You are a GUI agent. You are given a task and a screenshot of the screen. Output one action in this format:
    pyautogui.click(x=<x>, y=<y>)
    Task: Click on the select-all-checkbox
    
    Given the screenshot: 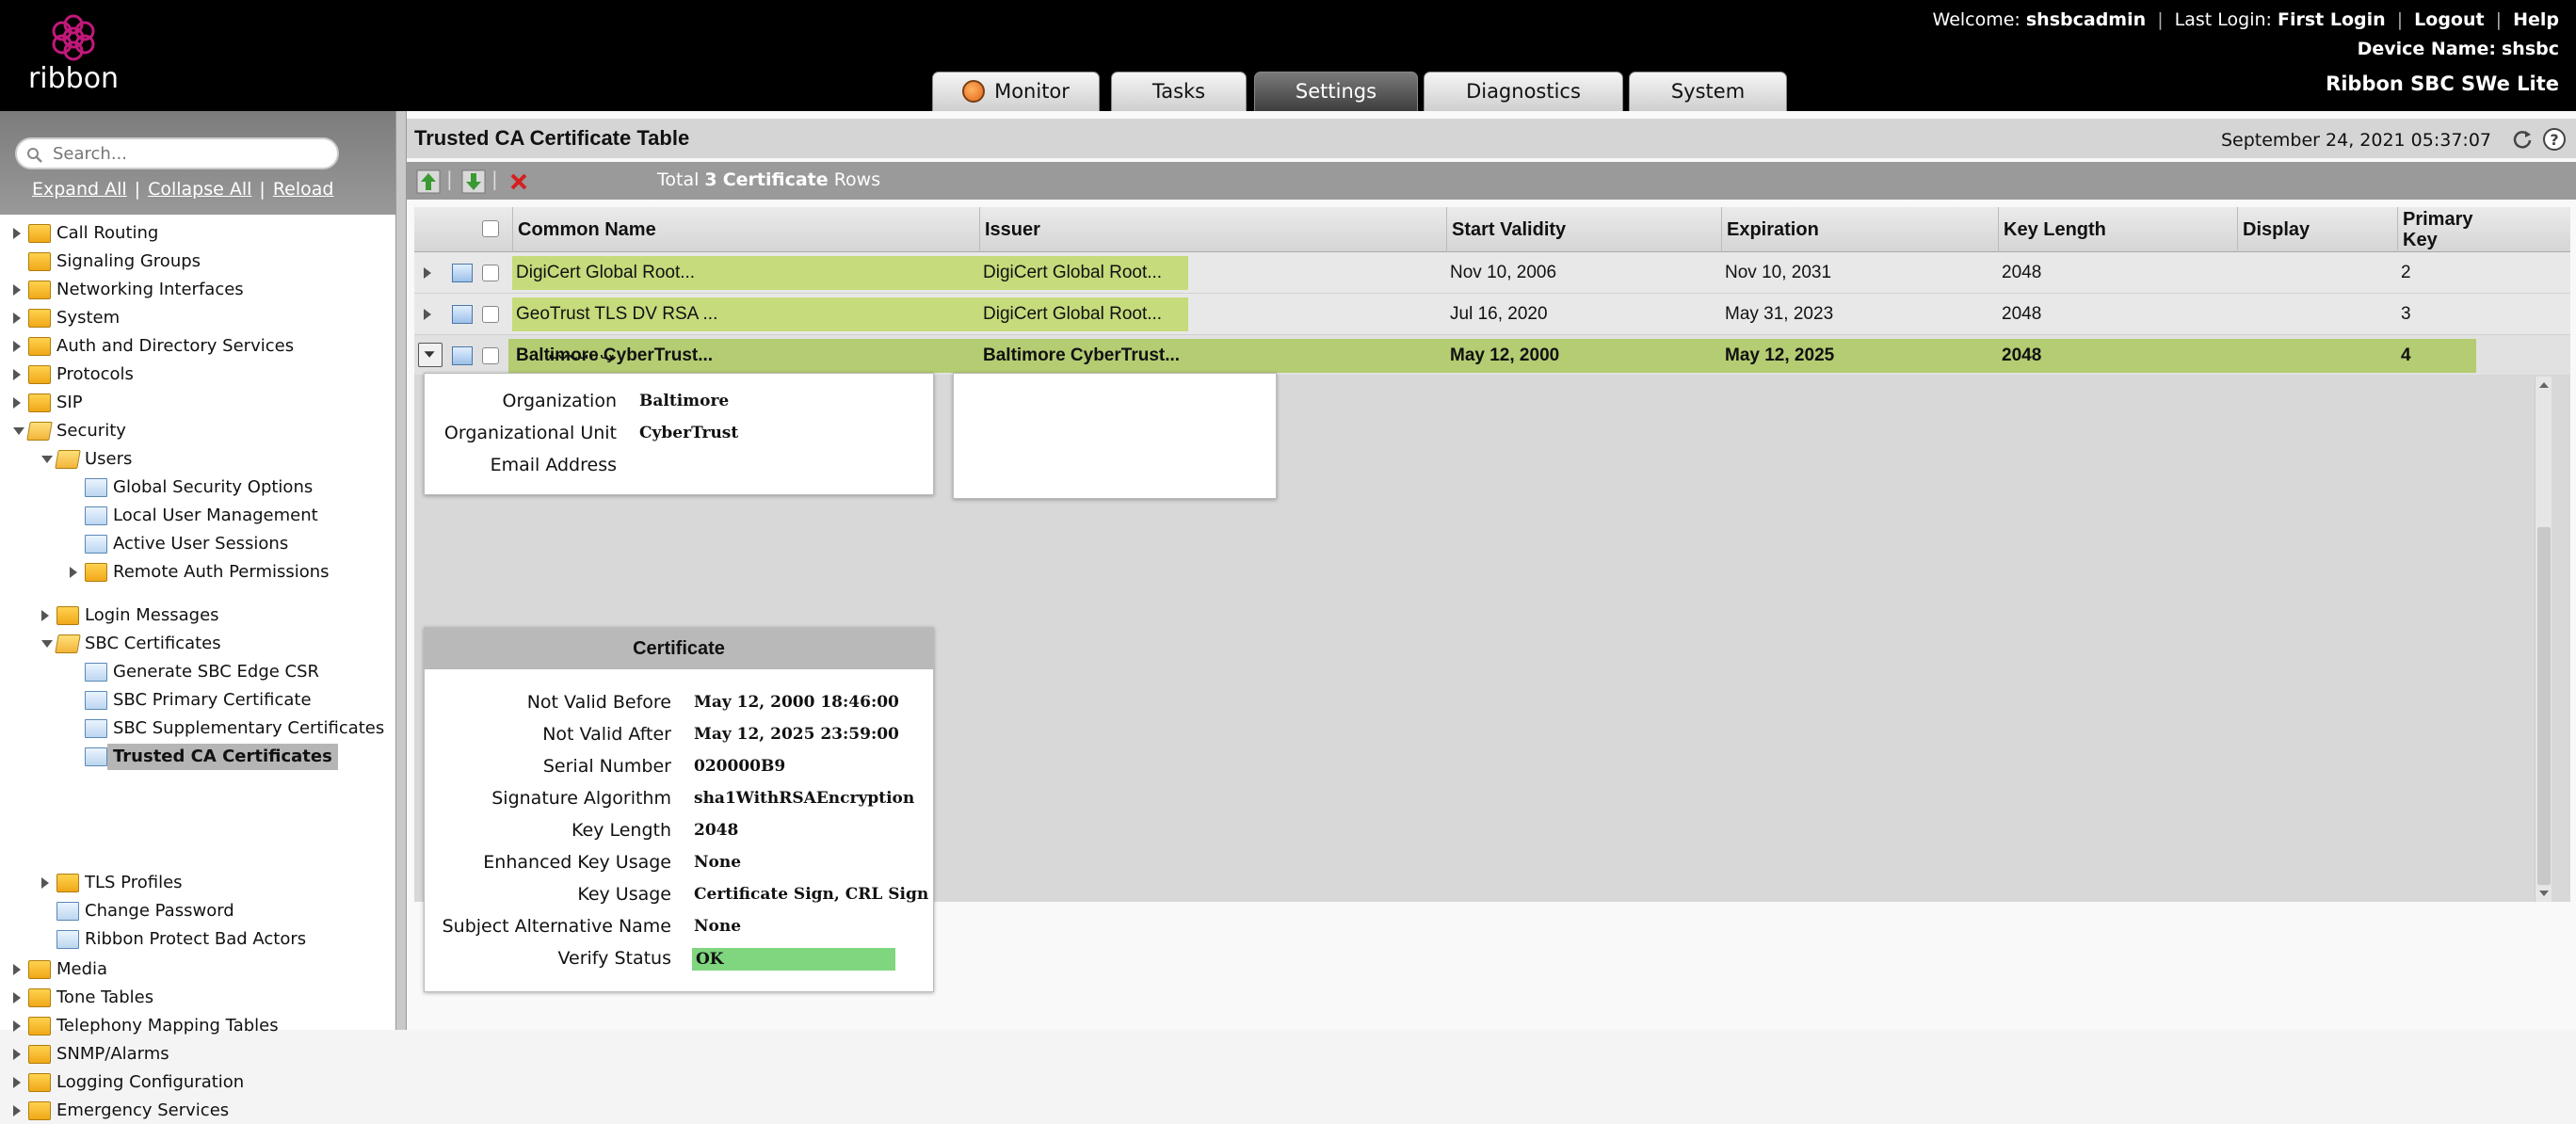 What is the action you would take?
    pyautogui.click(x=490, y=228)
    